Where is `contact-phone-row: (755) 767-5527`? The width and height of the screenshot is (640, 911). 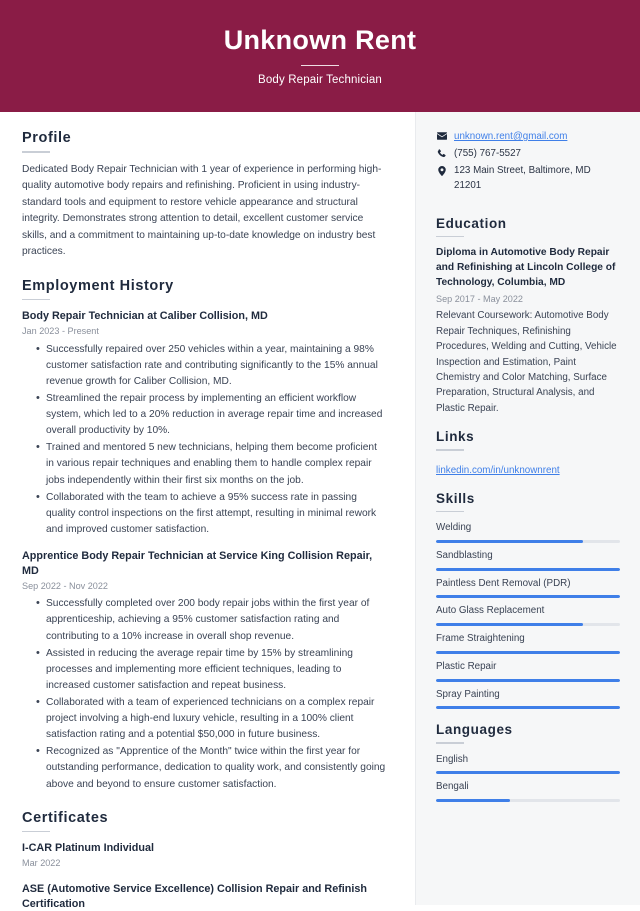 contact-phone-row: (755) 767-5527 is located at coordinates (528, 154).